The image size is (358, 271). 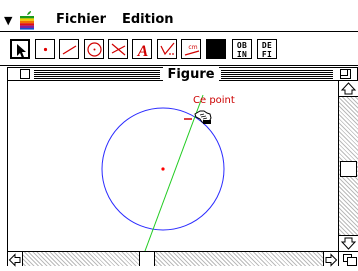 I want to click on circle-icon, so click(x=94, y=49).